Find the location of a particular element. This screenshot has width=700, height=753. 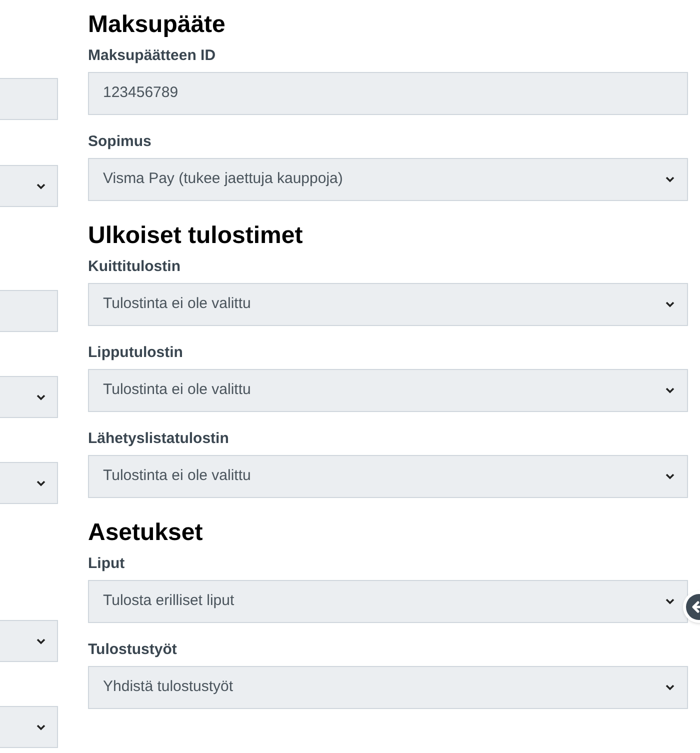

field-label: Lipputulostin is located at coordinates (136, 353).